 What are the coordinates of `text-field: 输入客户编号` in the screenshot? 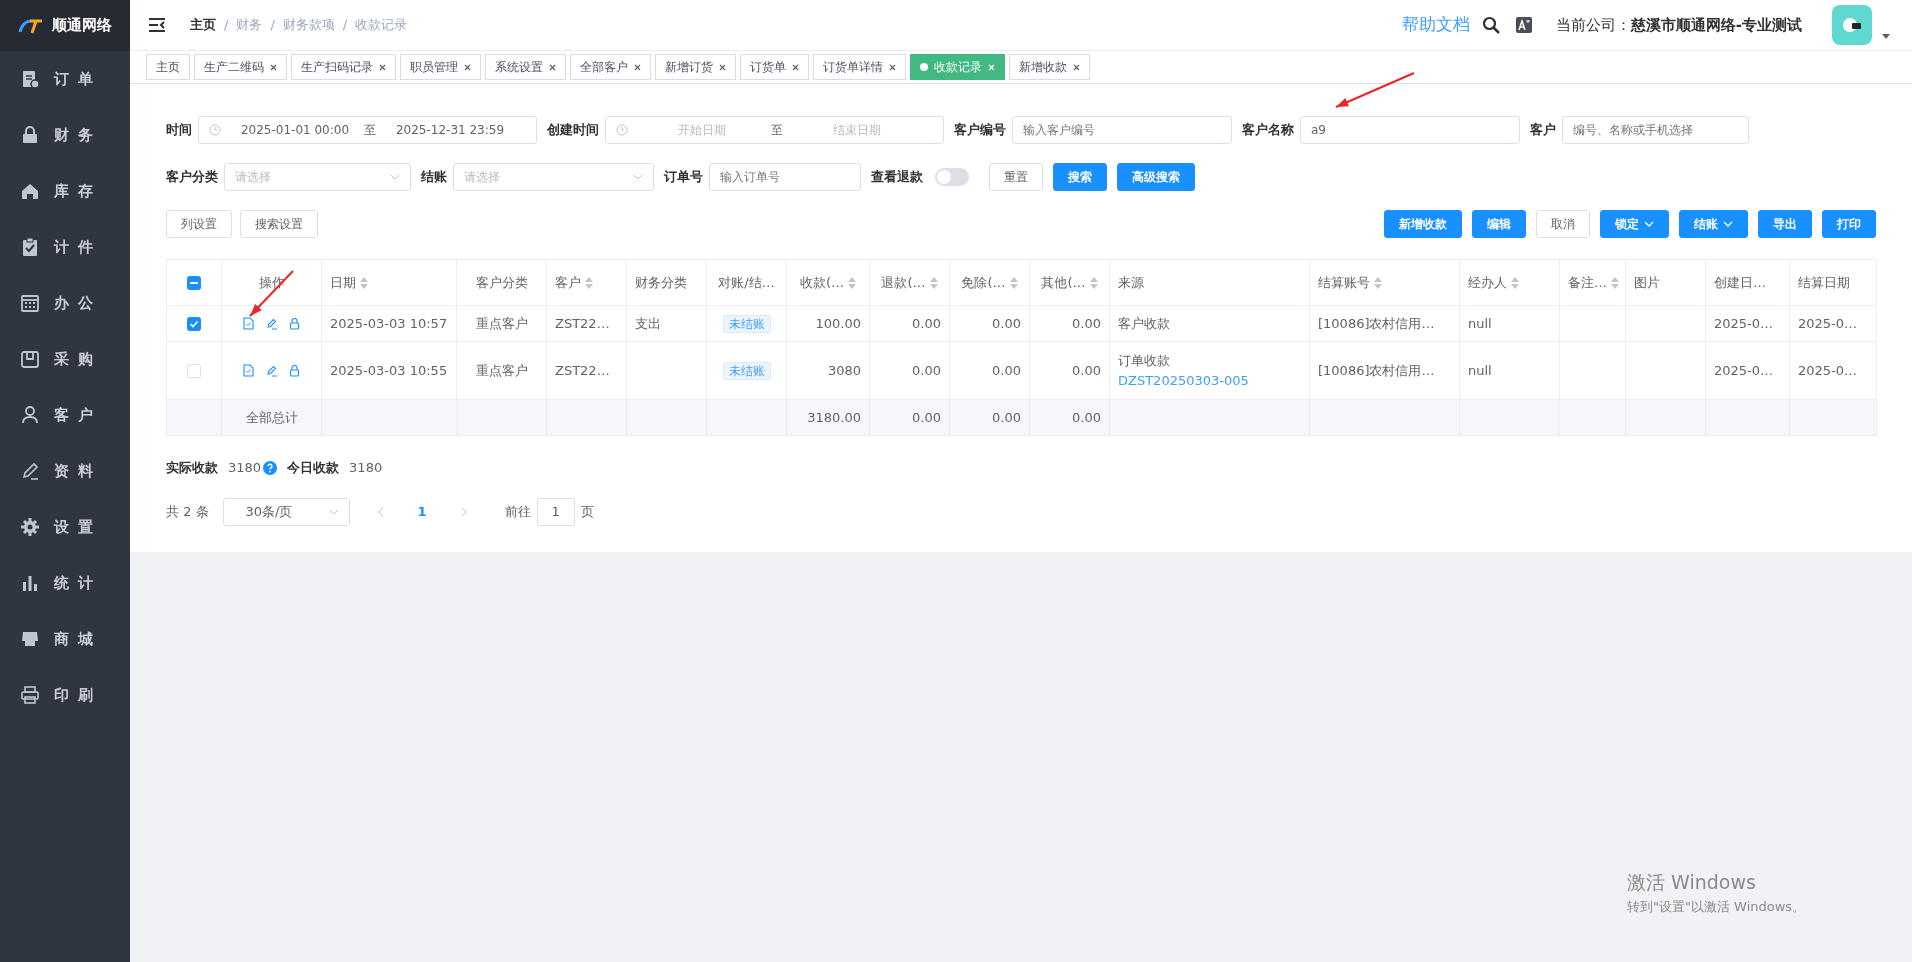 It's located at (1122, 130).